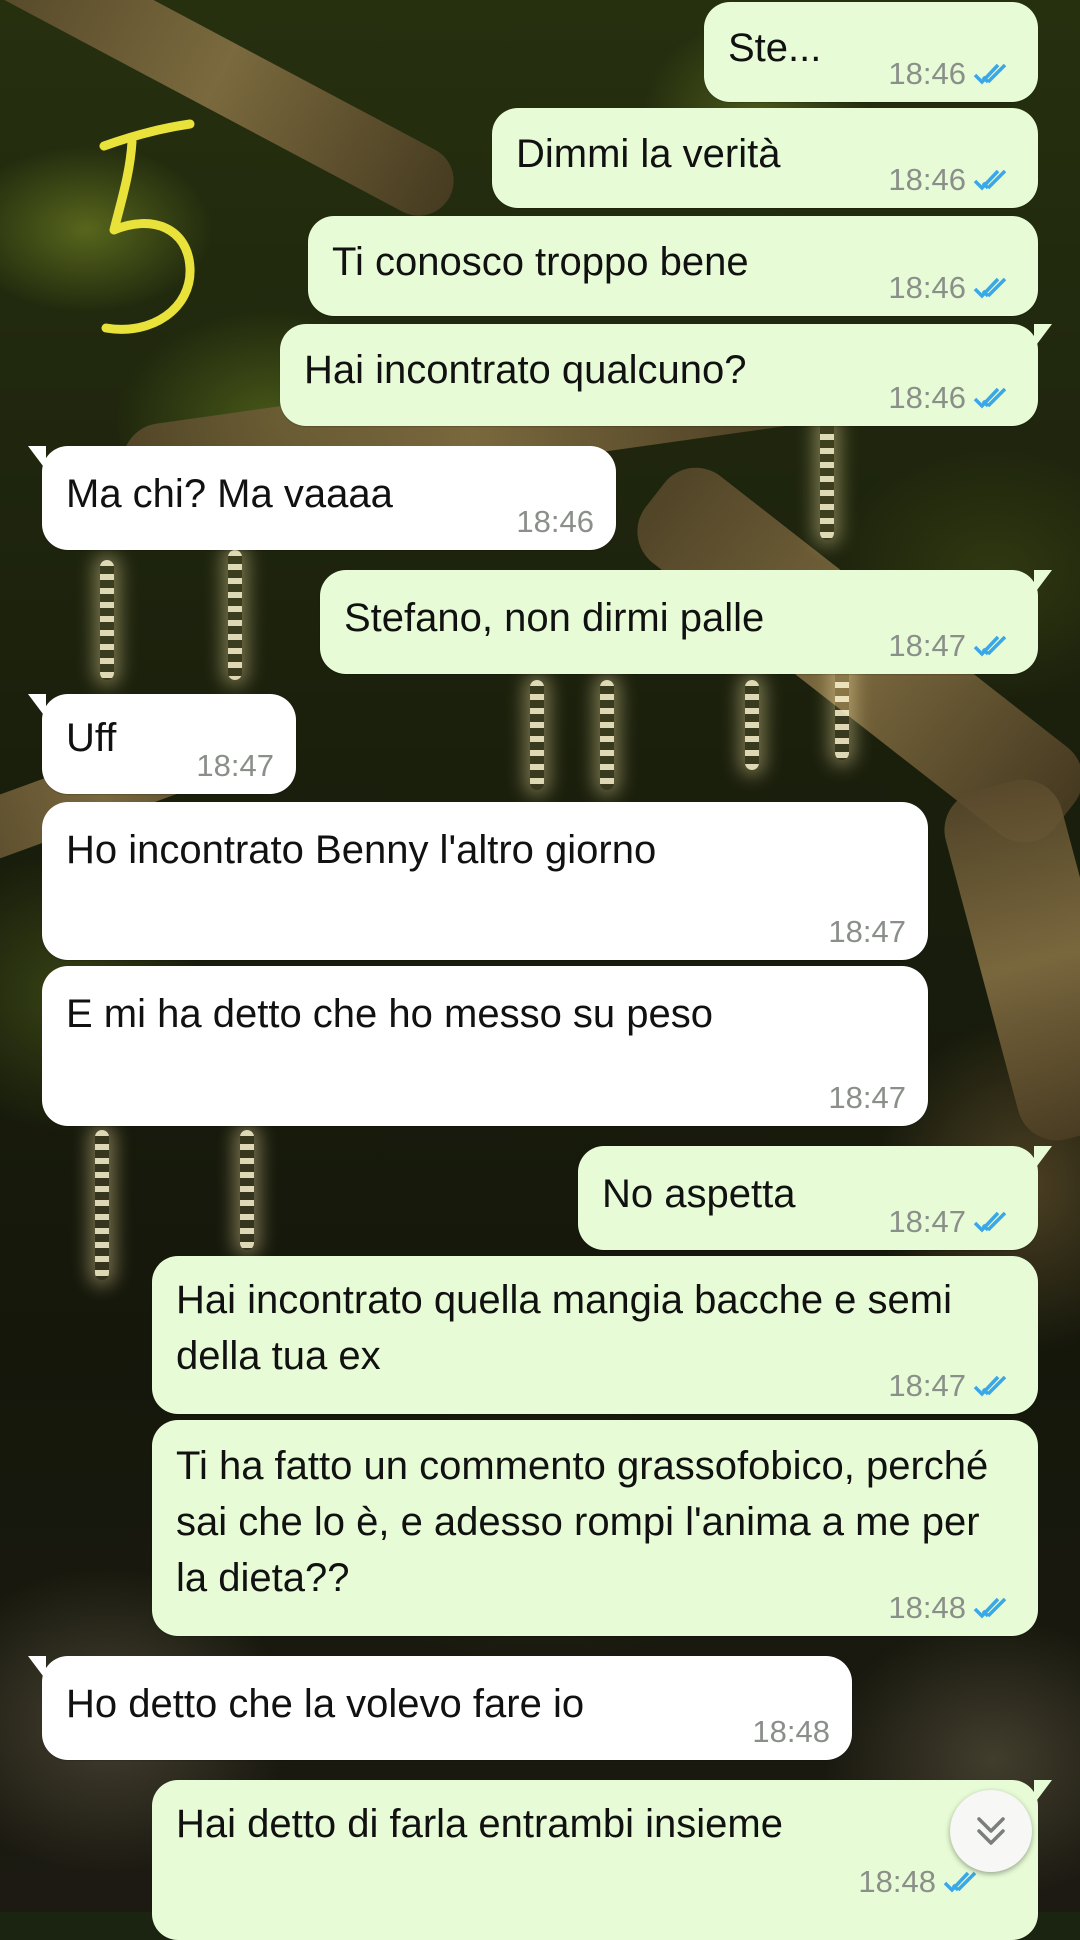  I want to click on message-text: Hai incontrato qualcuno?, so click(525, 370).